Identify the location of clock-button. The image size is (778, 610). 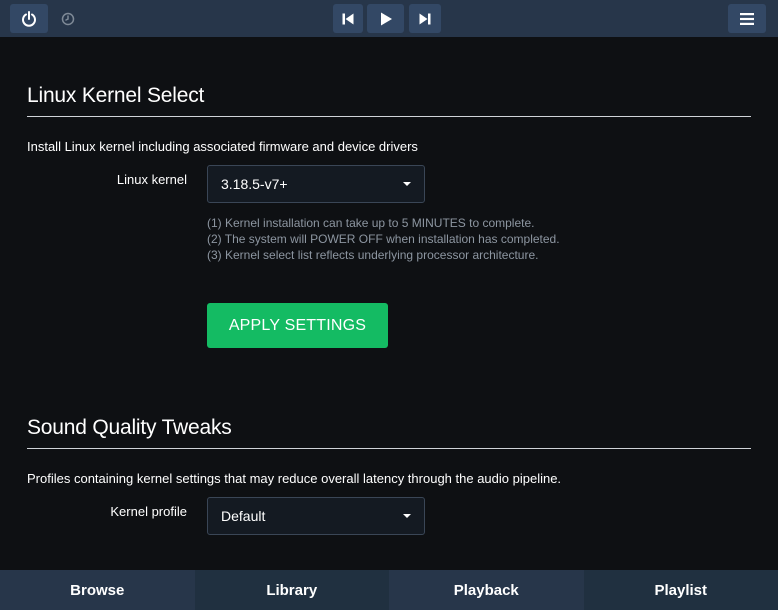
(68, 18).